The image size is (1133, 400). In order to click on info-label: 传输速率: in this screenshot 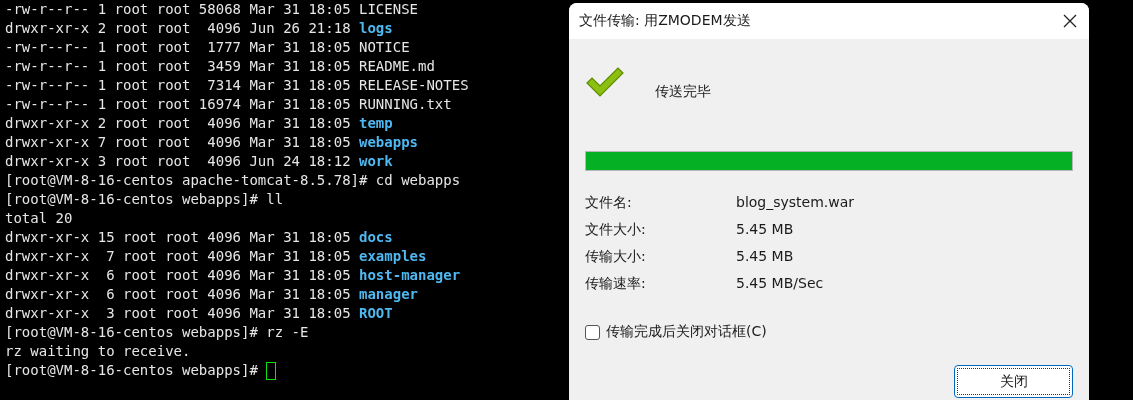, I will do `click(616, 284)`.